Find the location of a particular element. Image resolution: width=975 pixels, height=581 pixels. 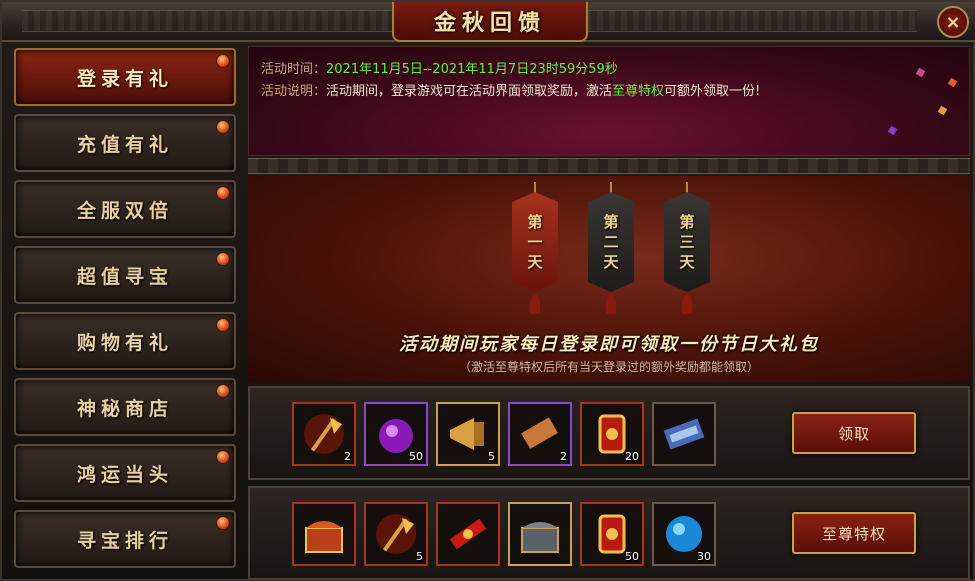

close-button: × is located at coordinates (953, 22).